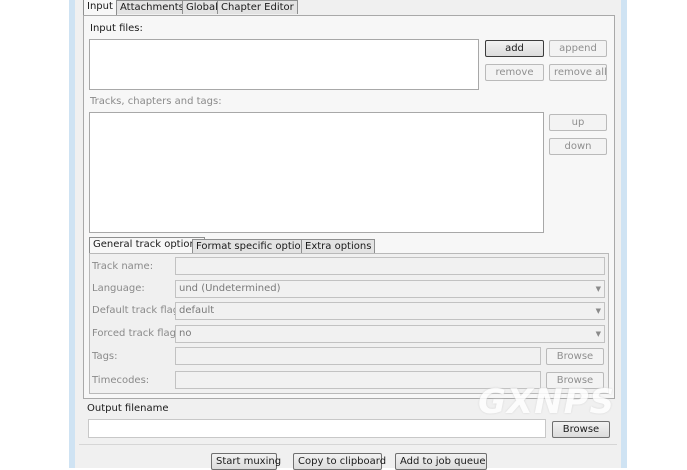 The height and width of the screenshot is (470, 687). I want to click on default-track-flag-value: default, so click(197, 310).